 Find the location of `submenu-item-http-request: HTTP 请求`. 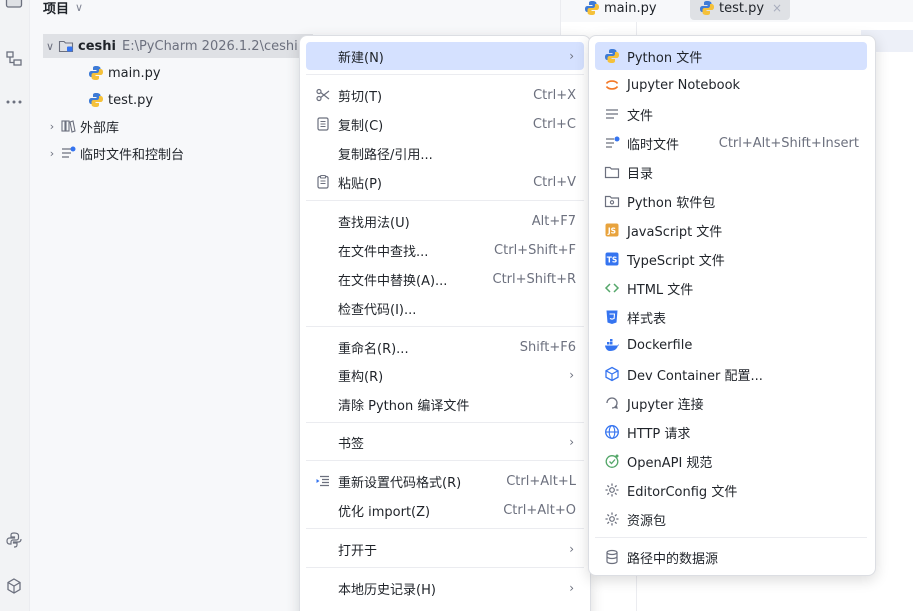

submenu-item-http-request: HTTP 请求 is located at coordinates (731, 432).